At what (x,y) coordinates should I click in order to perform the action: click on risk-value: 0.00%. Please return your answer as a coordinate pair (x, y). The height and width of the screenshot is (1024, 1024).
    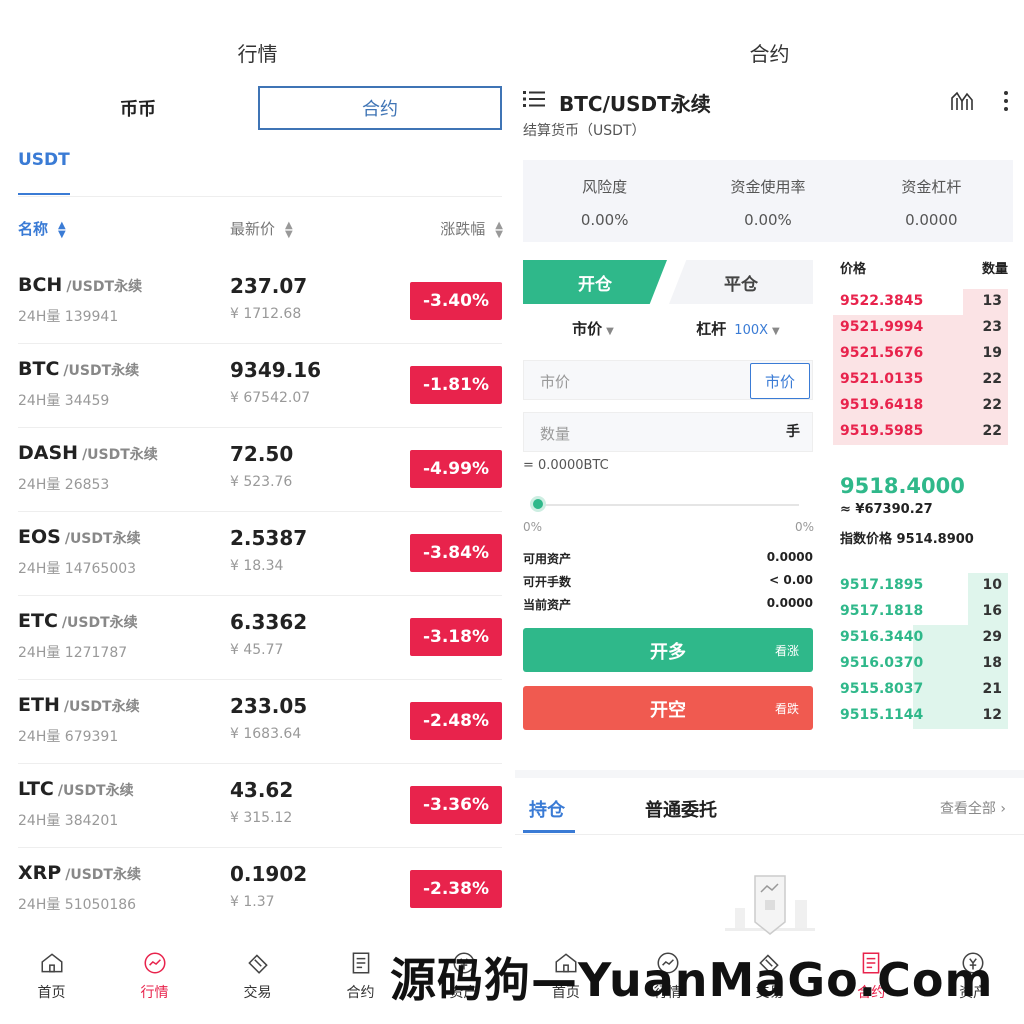
    Looking at the image, I should click on (604, 220).